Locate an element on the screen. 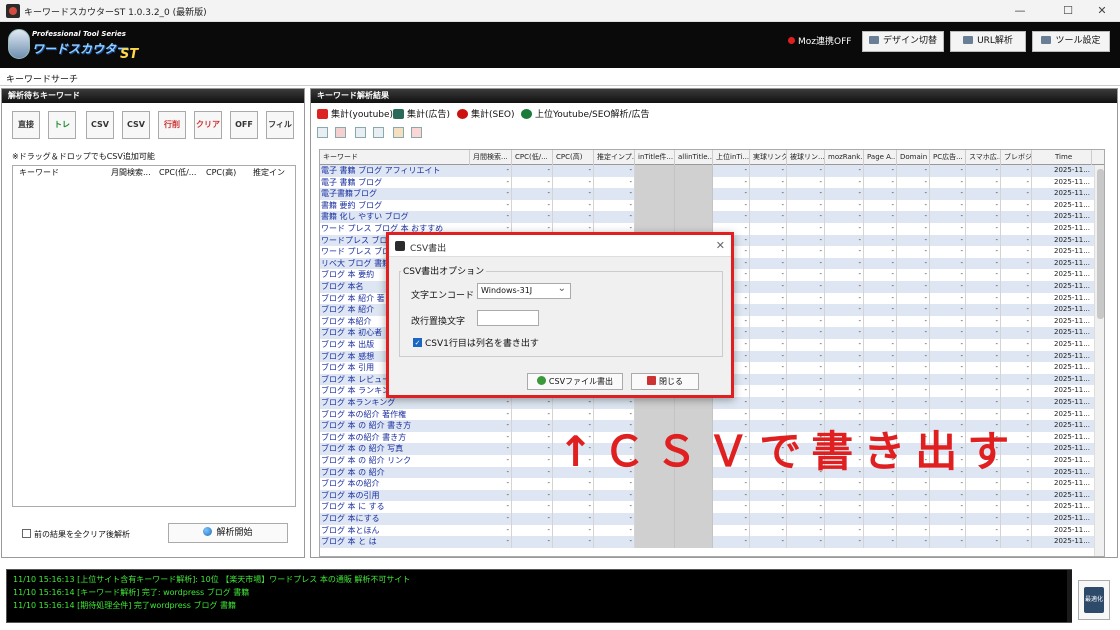  trend-button: トレ is located at coordinates (62, 125).